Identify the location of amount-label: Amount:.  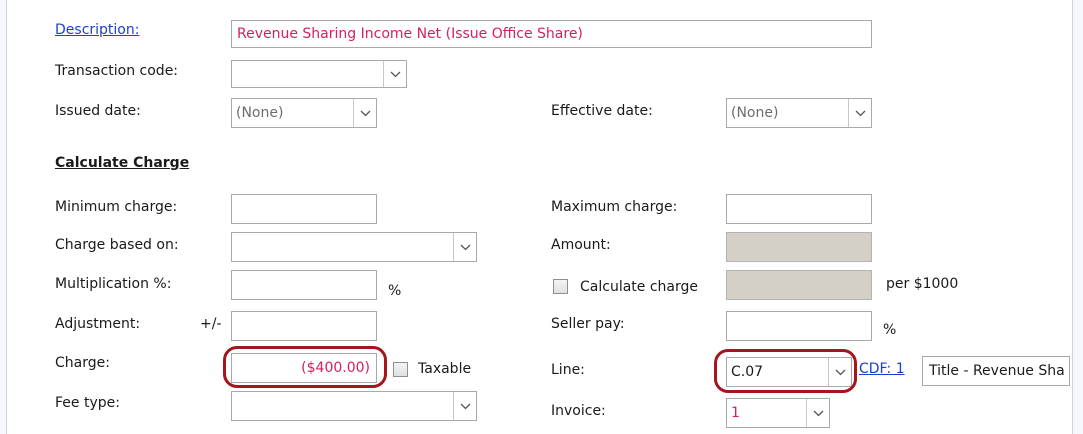
(581, 245).